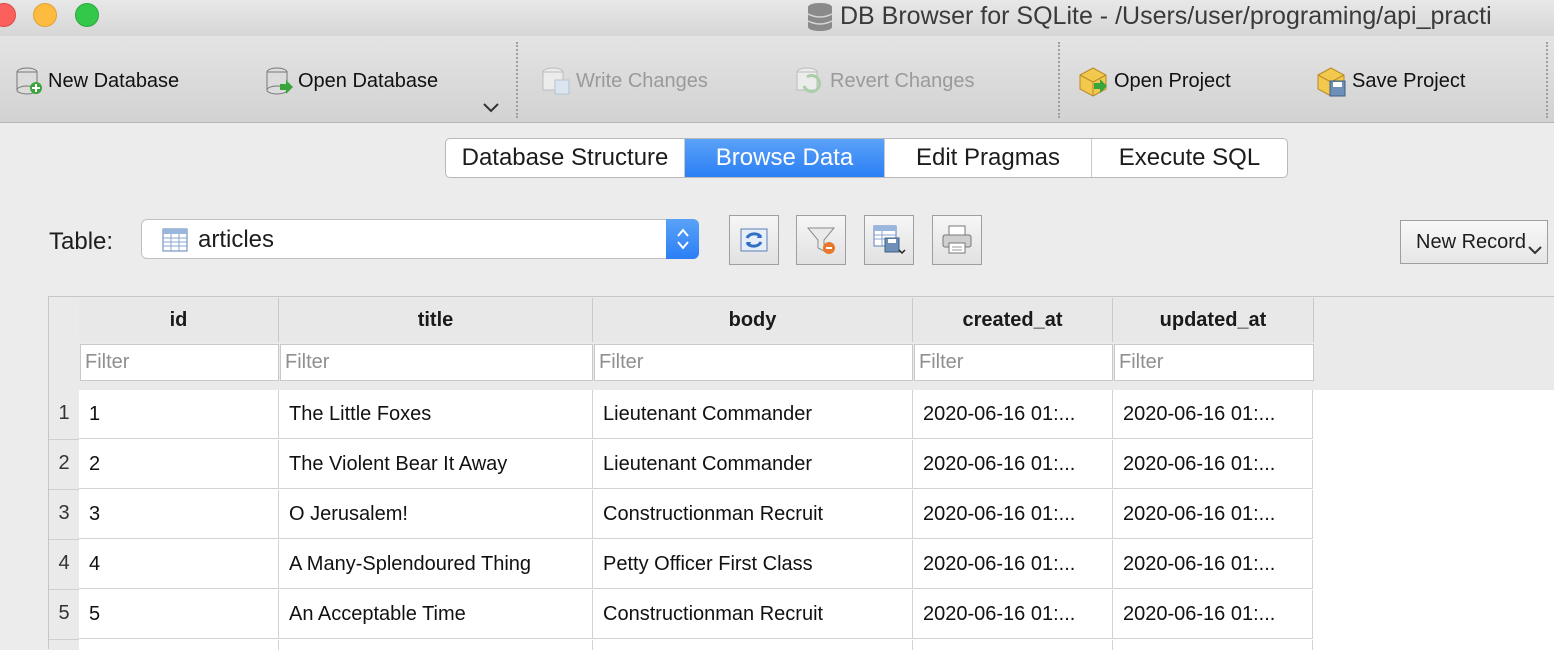  What do you see at coordinates (809, 80) in the screenshot?
I see `revert-changes-icon` at bounding box center [809, 80].